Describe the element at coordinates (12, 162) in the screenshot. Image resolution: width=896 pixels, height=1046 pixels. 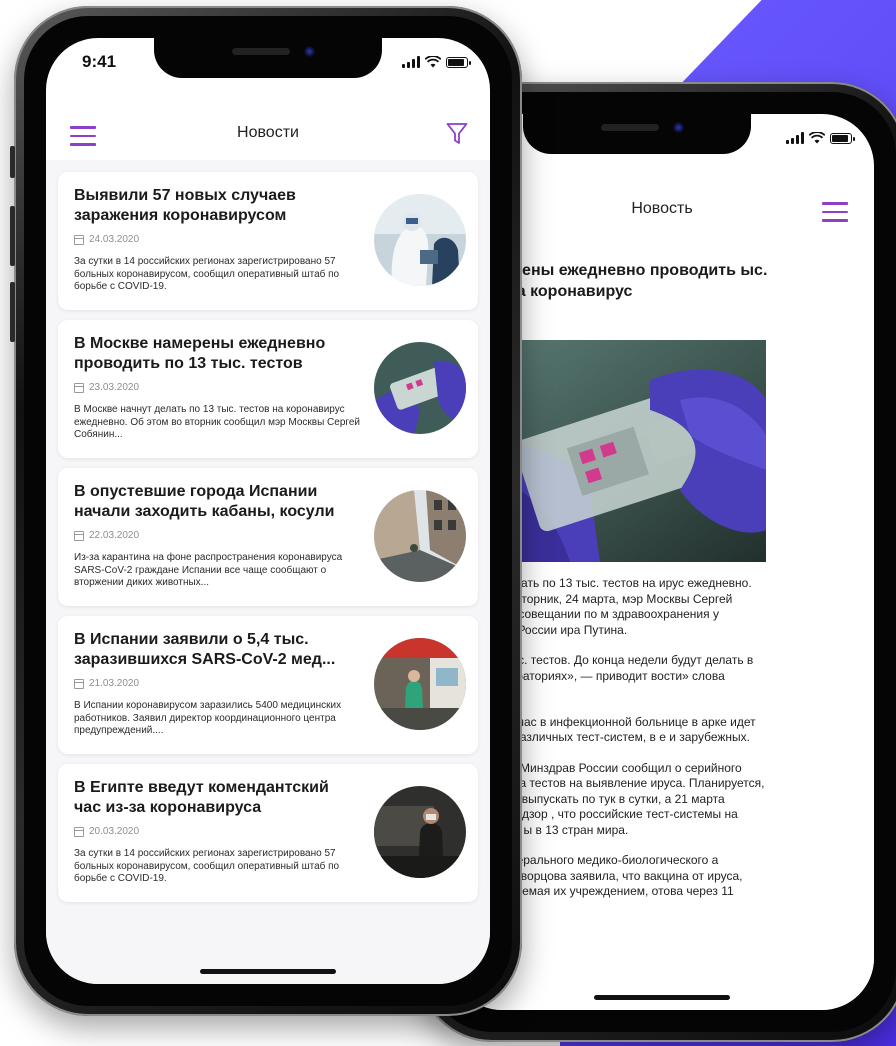
I see `mute-switch` at that location.